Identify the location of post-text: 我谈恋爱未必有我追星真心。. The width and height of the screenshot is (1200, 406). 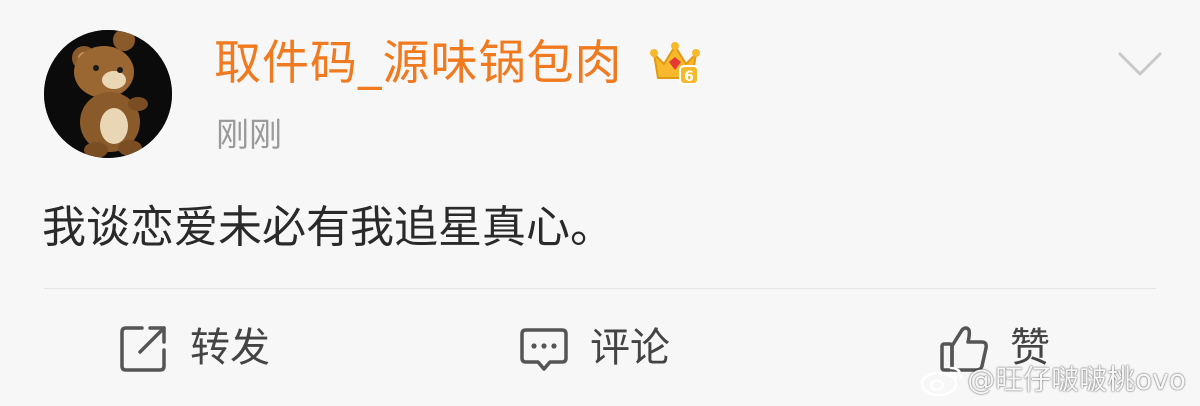
(328, 227).